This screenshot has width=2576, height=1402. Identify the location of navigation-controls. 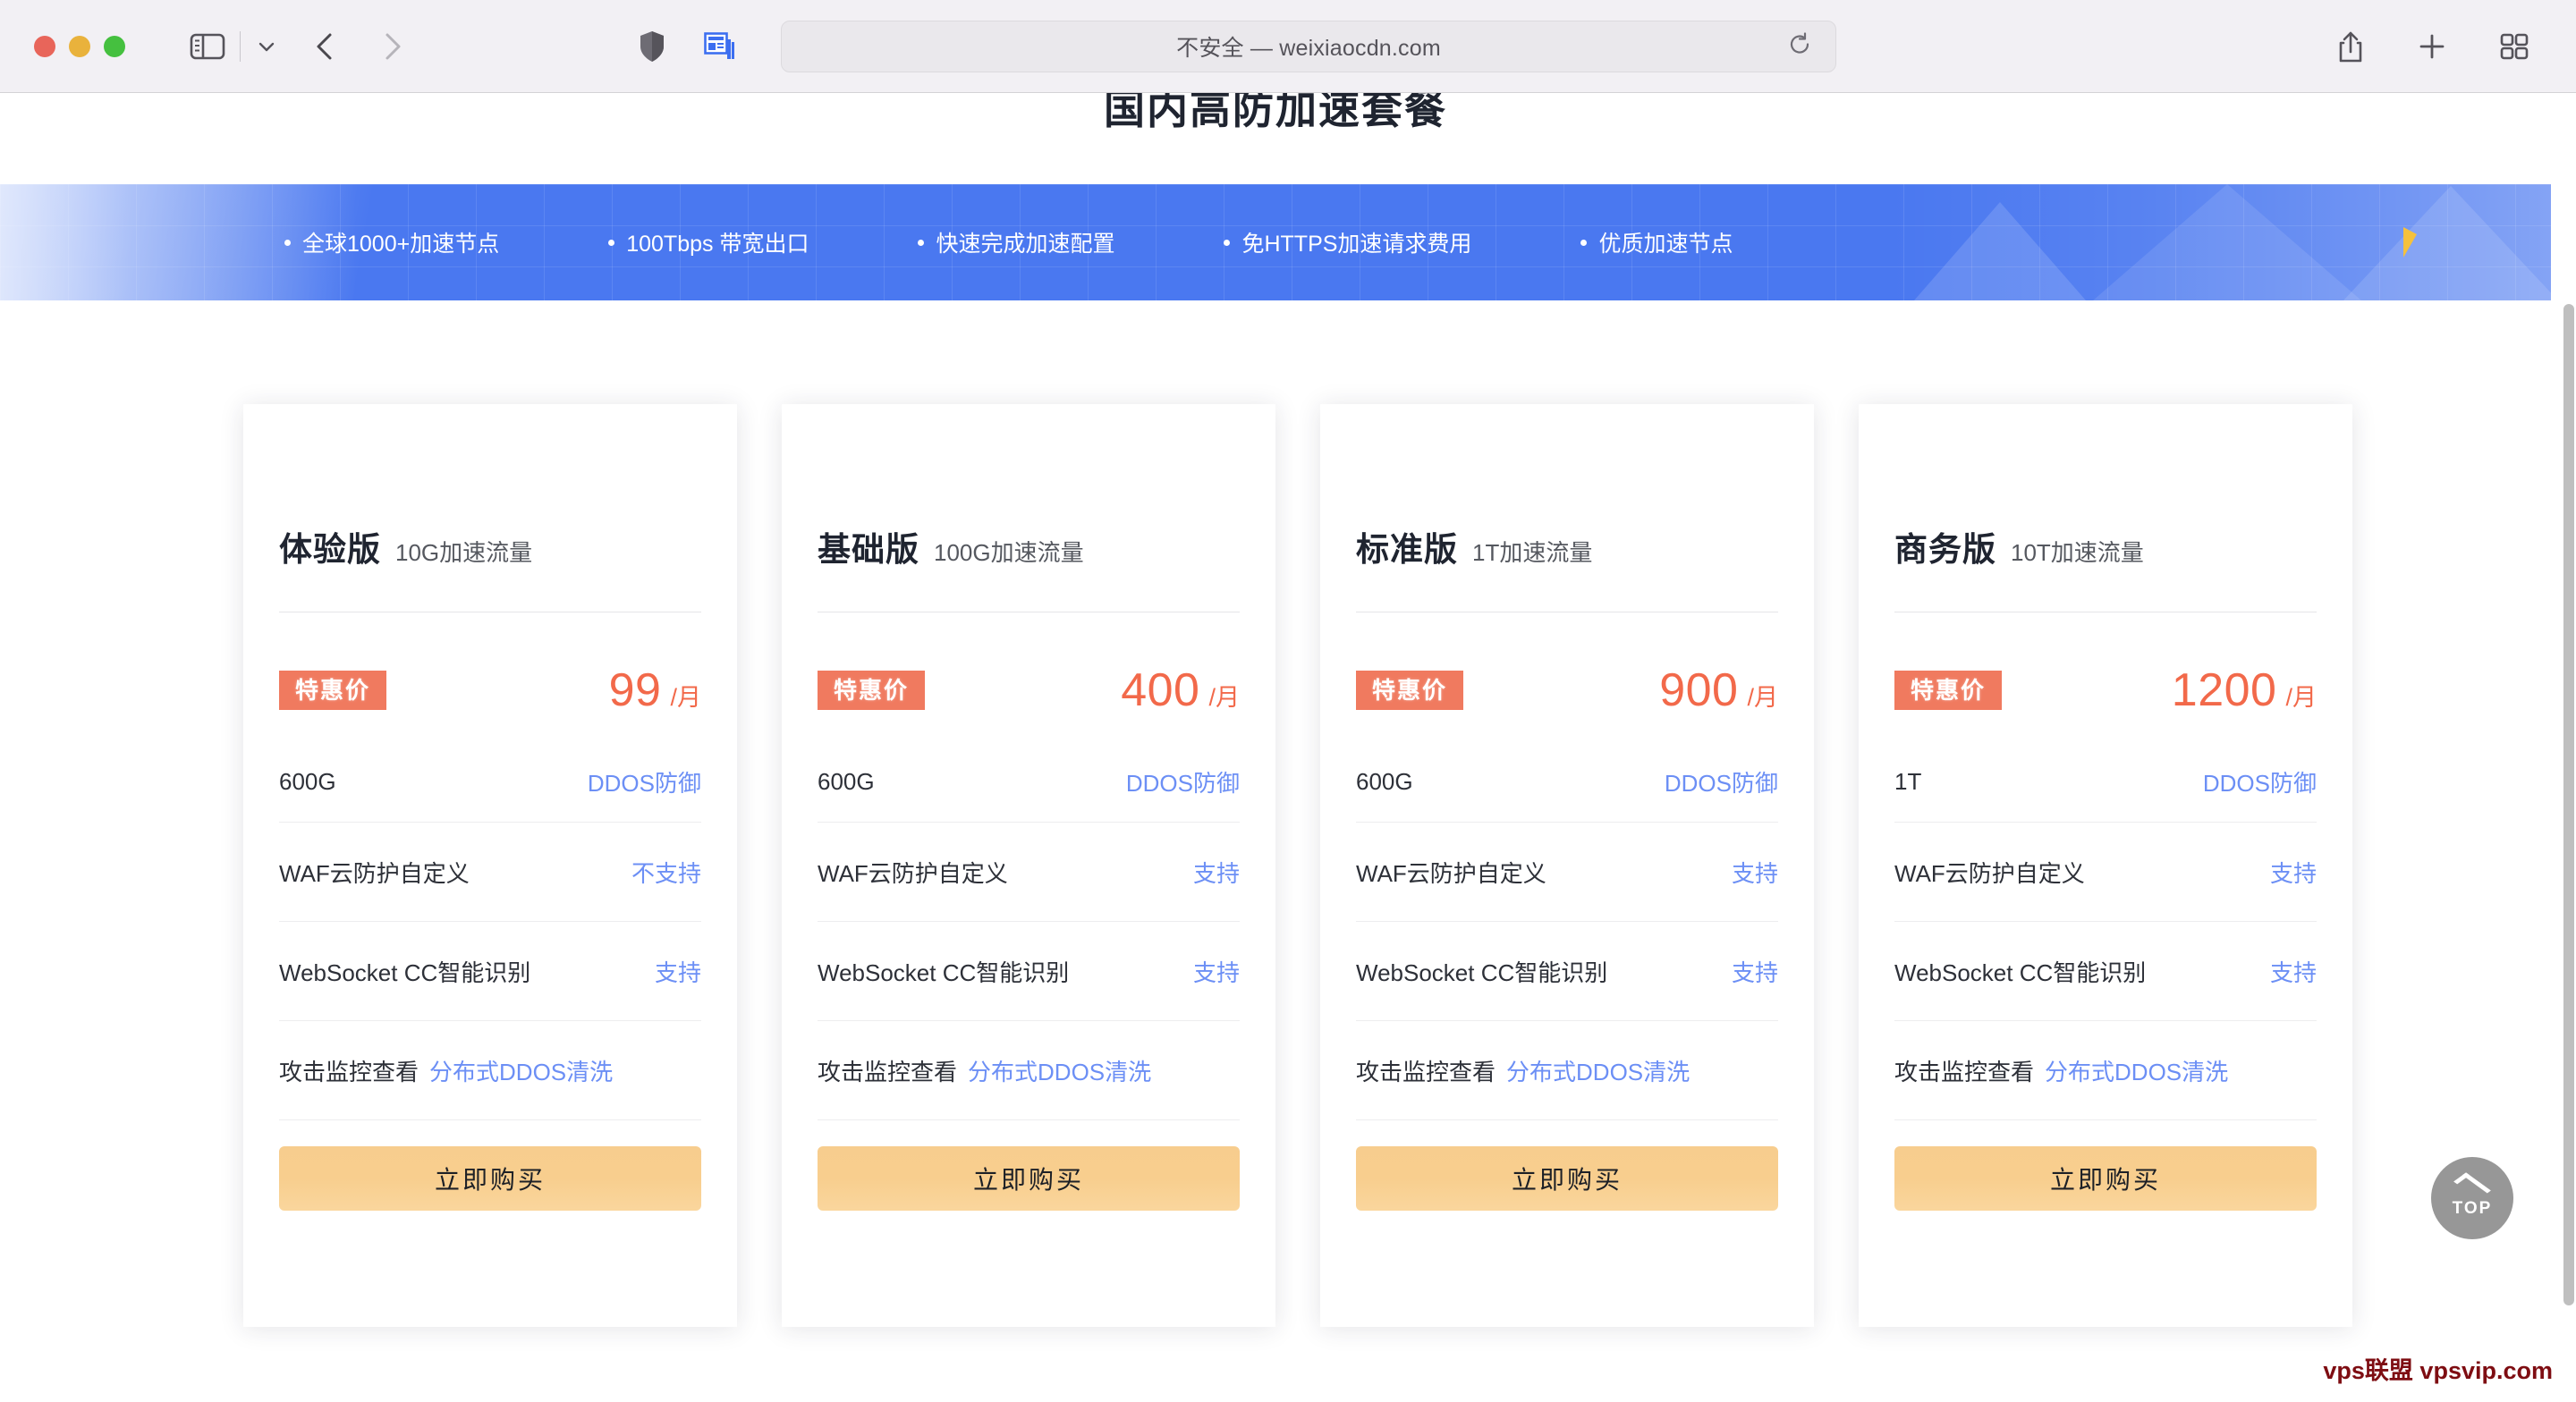
(358, 46).